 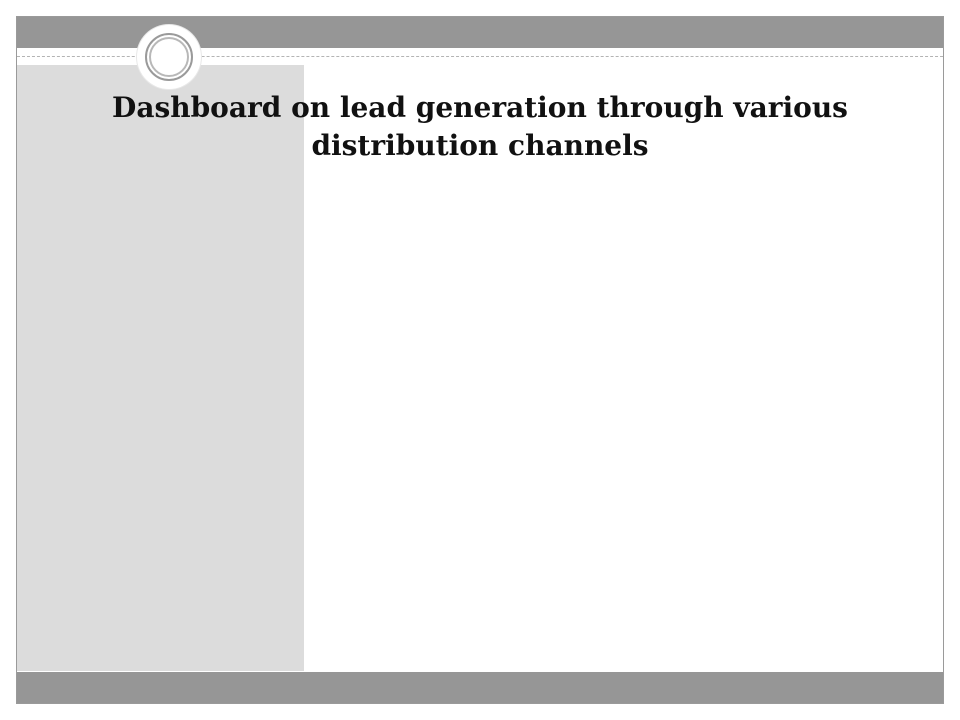 I want to click on circle-ornament-icon, so click(x=169, y=57).